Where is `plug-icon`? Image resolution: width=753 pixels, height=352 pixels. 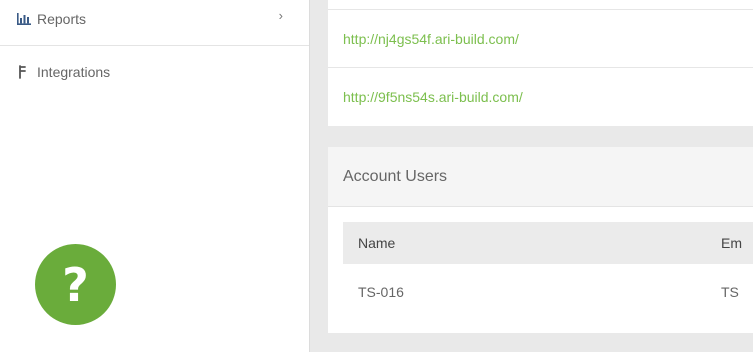 plug-icon is located at coordinates (24, 72).